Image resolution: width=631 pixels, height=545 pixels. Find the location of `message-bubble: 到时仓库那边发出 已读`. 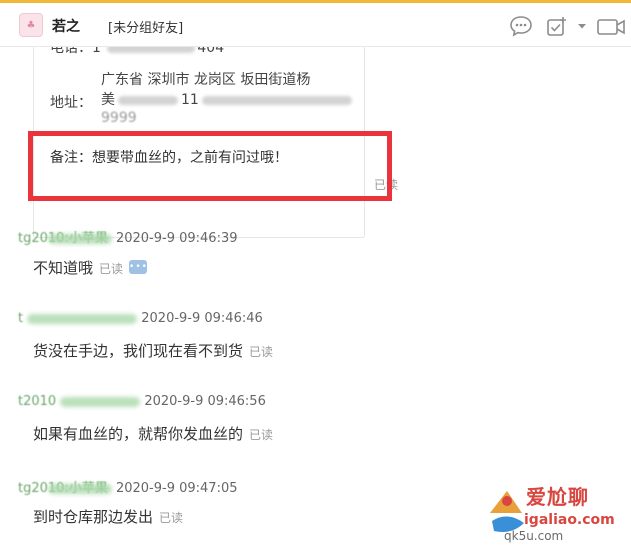

message-bubble: 到时仓库那边发出 已读 is located at coordinates (108, 516).